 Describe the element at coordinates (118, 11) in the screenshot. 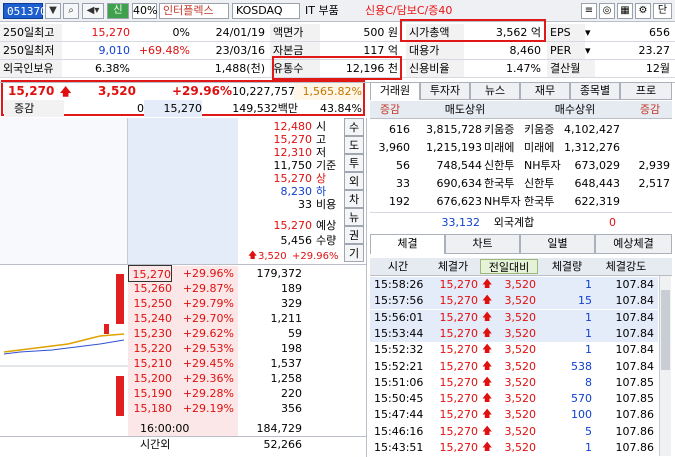

I see `credit-badge: 신` at that location.